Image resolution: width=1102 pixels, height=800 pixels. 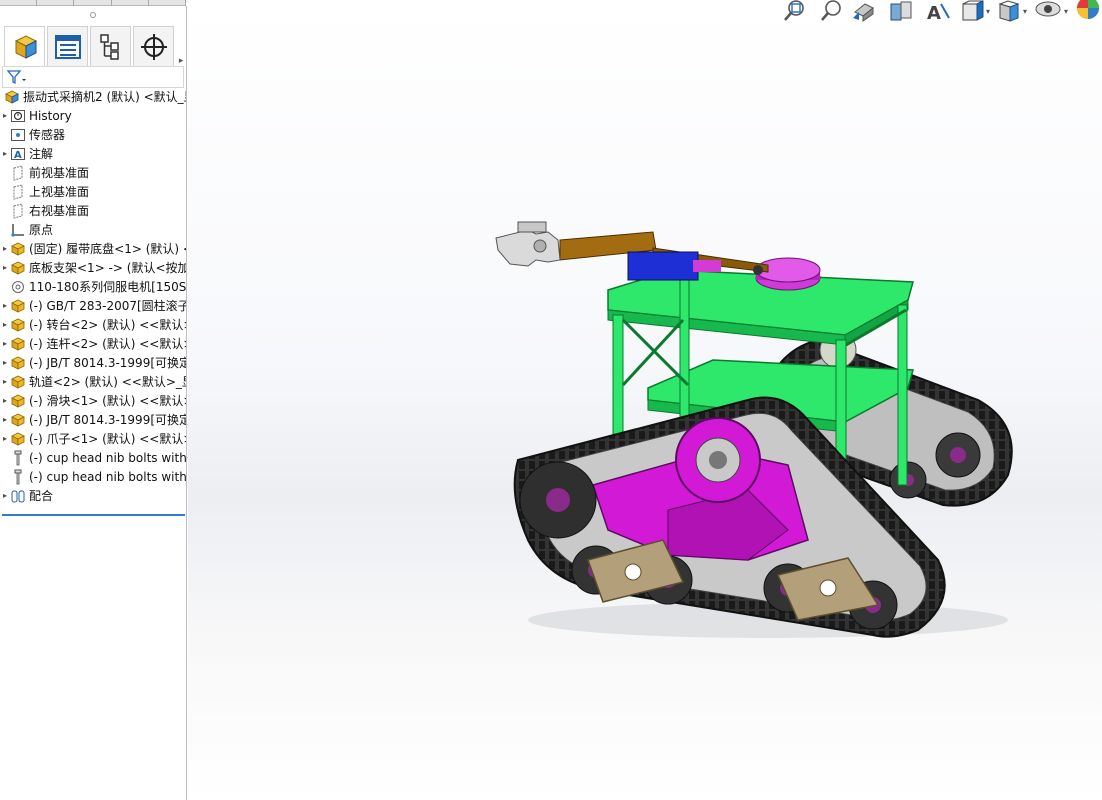 I want to click on tree-item: ▸ (固定) 履带底盘<1> (默认) <, so click(x=93, y=248).